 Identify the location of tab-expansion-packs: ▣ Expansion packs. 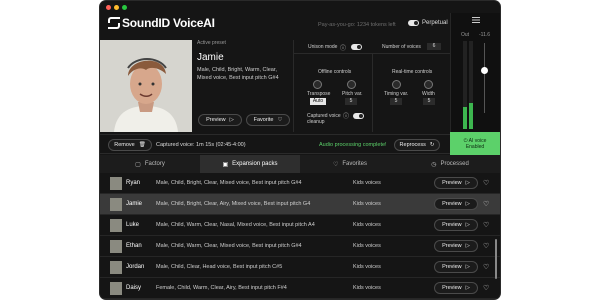
(250, 164).